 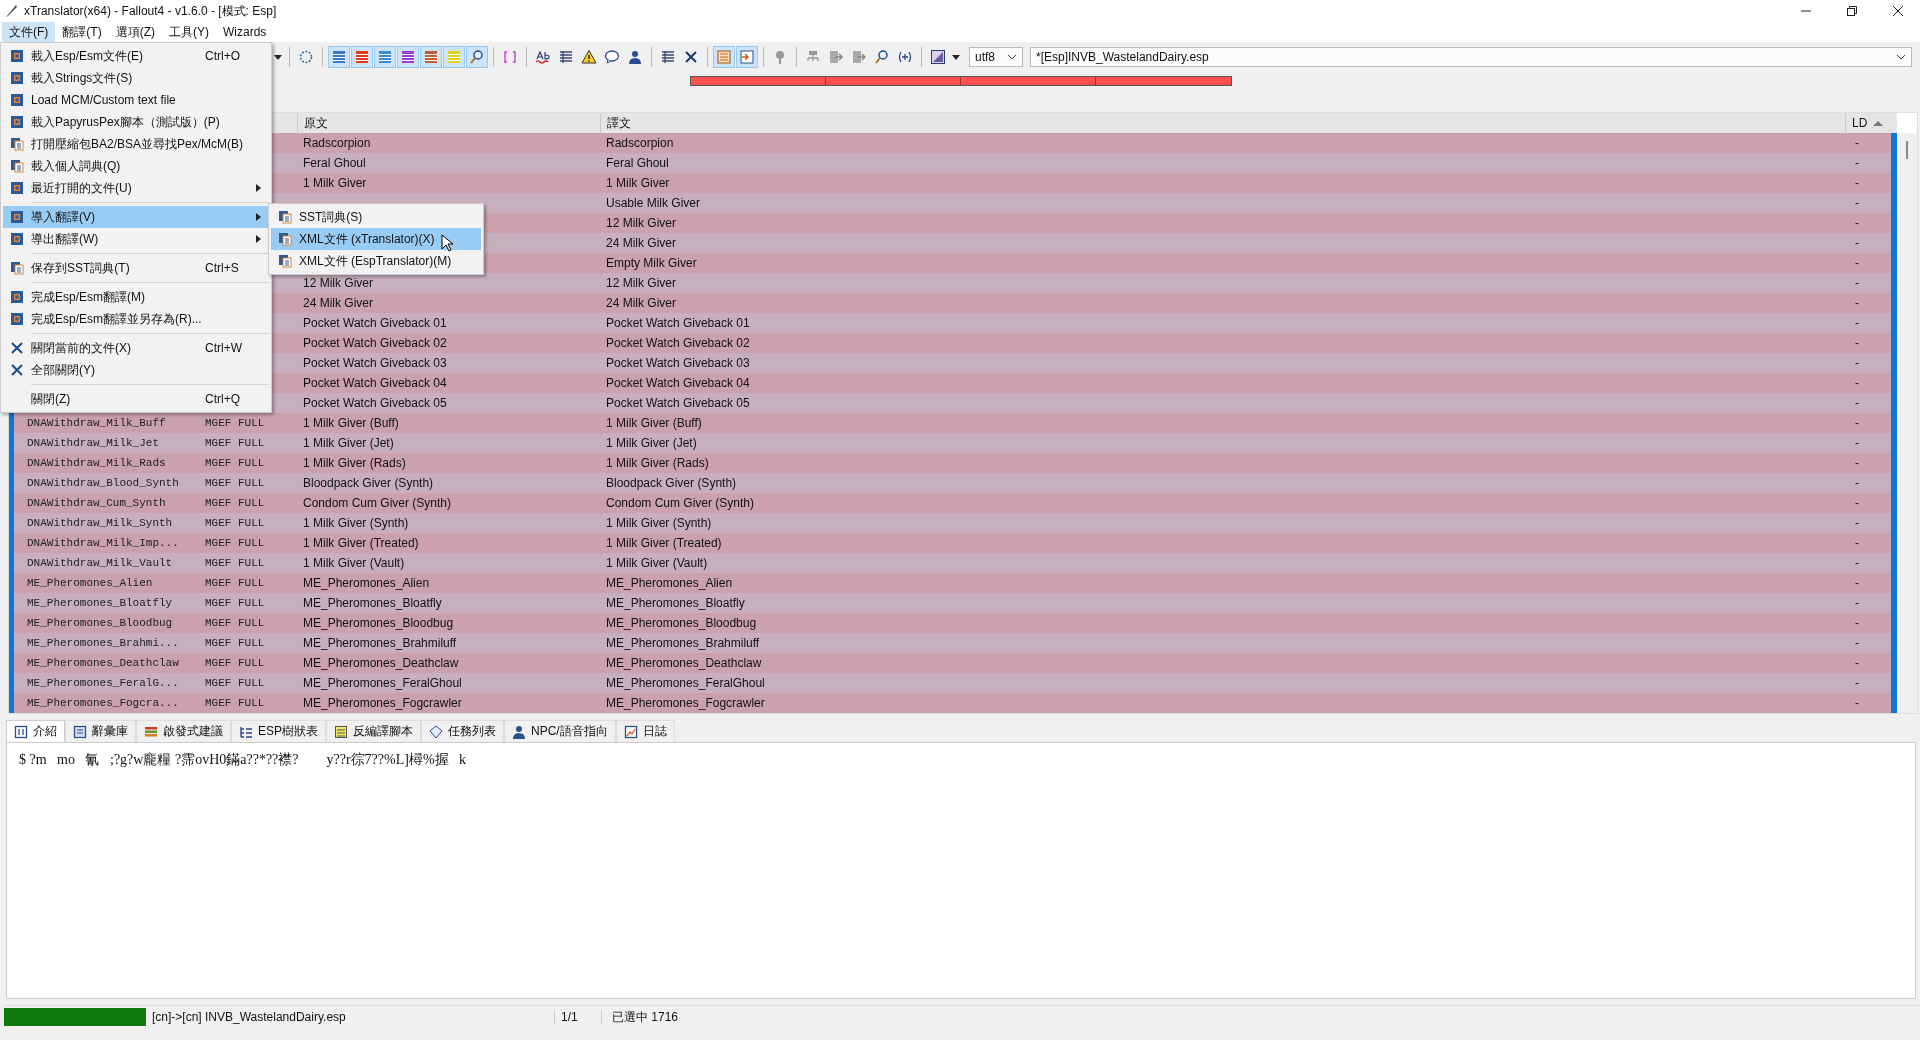 I want to click on menu-item: 載入Esp/Esm文件(E) Ctrl+O, so click(x=136, y=56).